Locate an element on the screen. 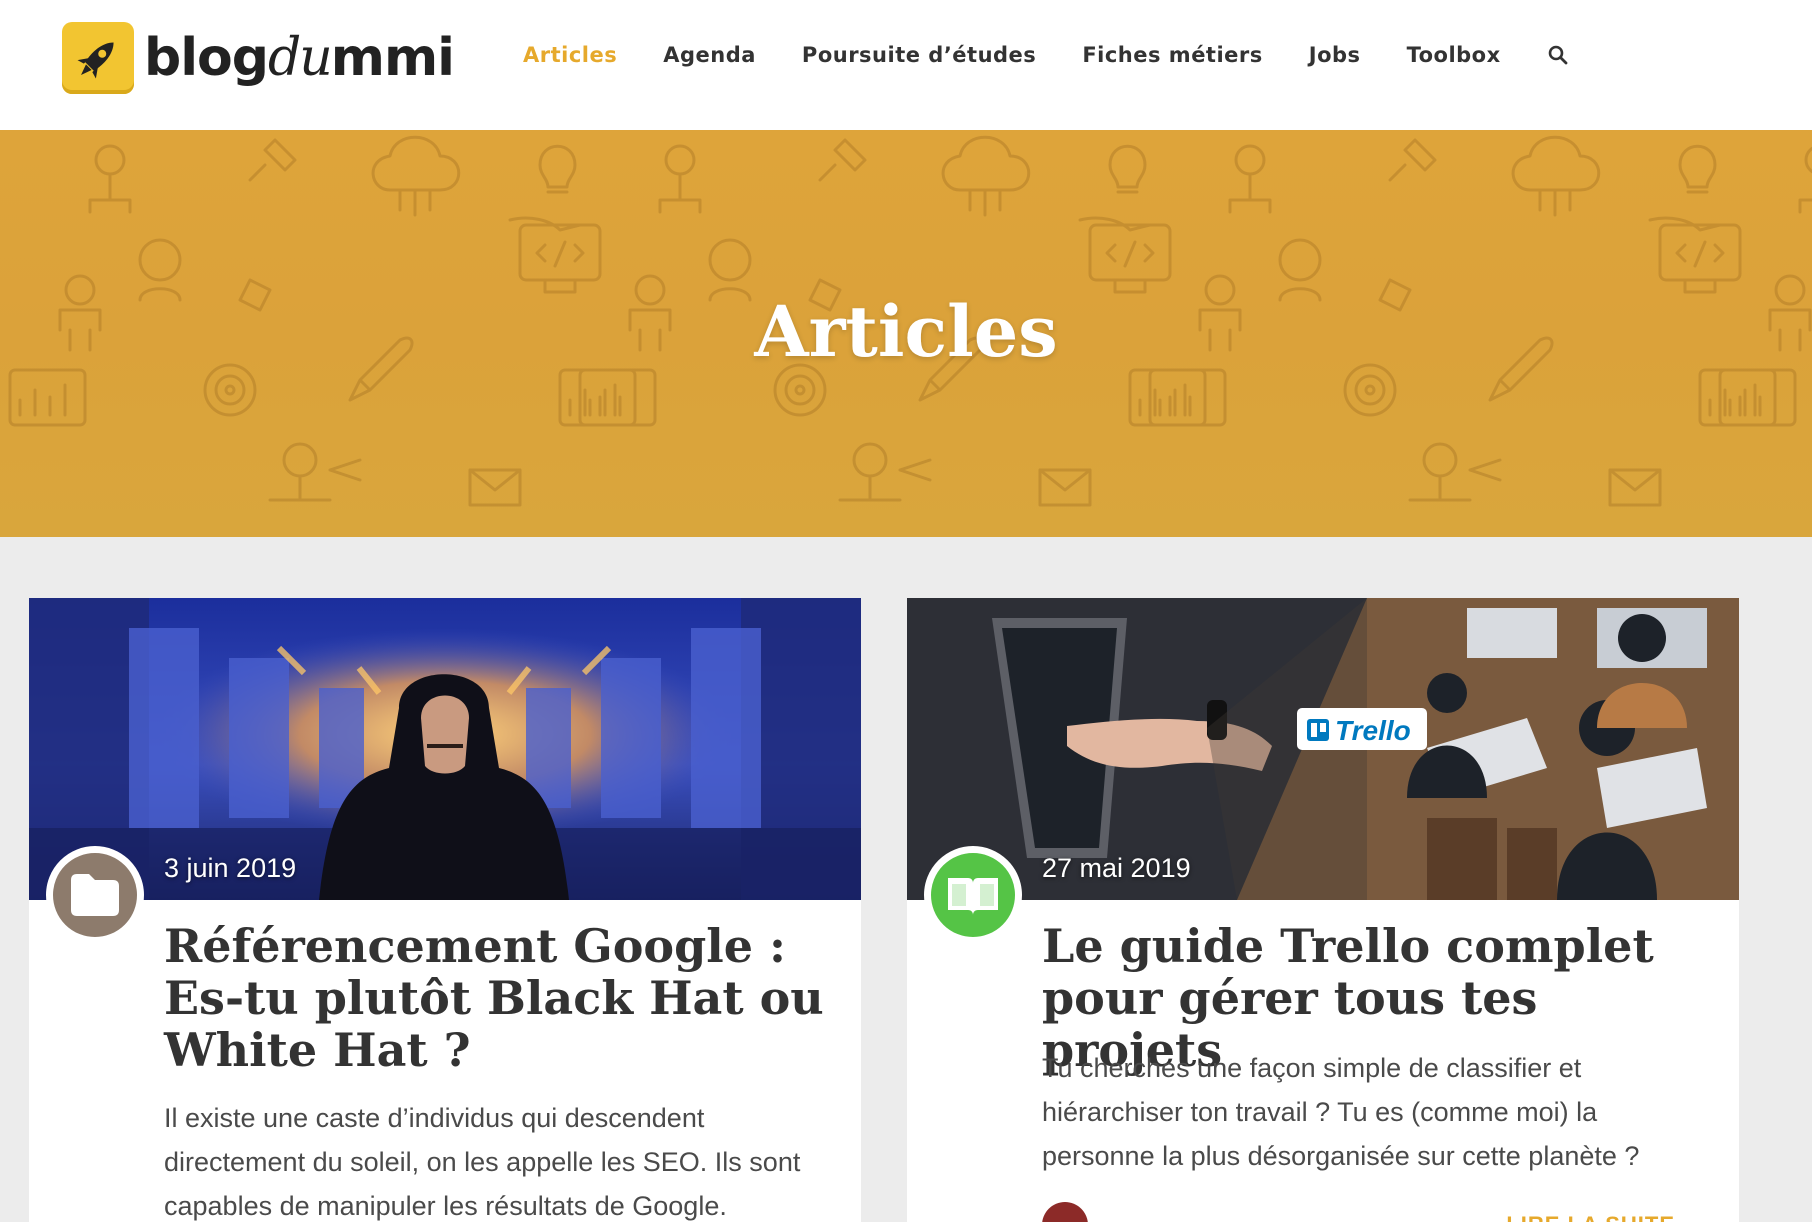 Image resolution: width=1812 pixels, height=1222 pixels. nav-item-jobs: Jobs is located at coordinates (1335, 55).